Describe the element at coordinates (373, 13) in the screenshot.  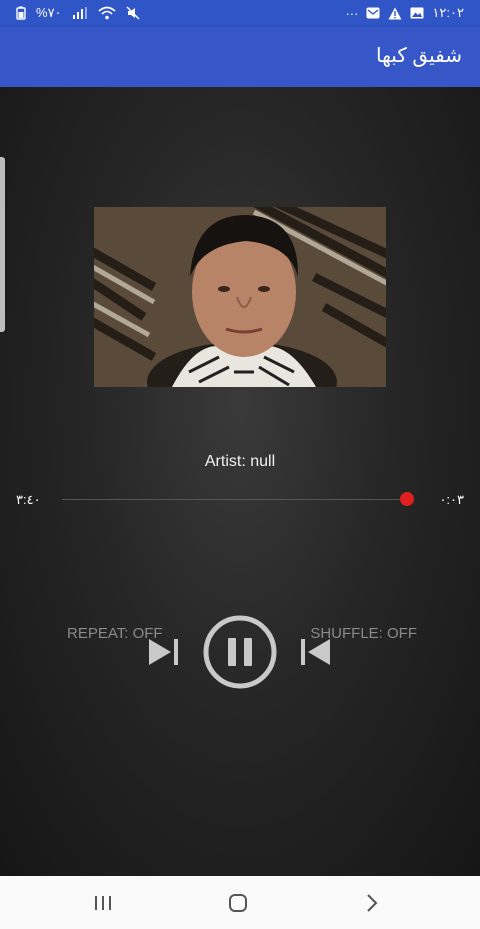
I see `mail-notification-icon` at that location.